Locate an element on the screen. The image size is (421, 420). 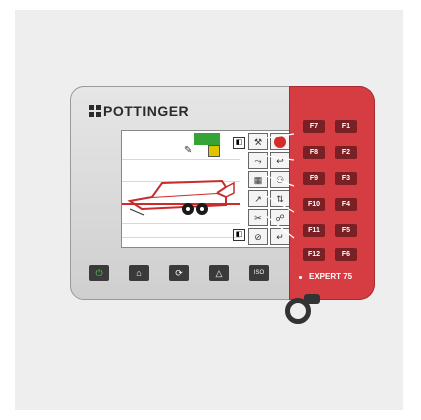
switch-button: ⟳ is located at coordinates (179, 273).